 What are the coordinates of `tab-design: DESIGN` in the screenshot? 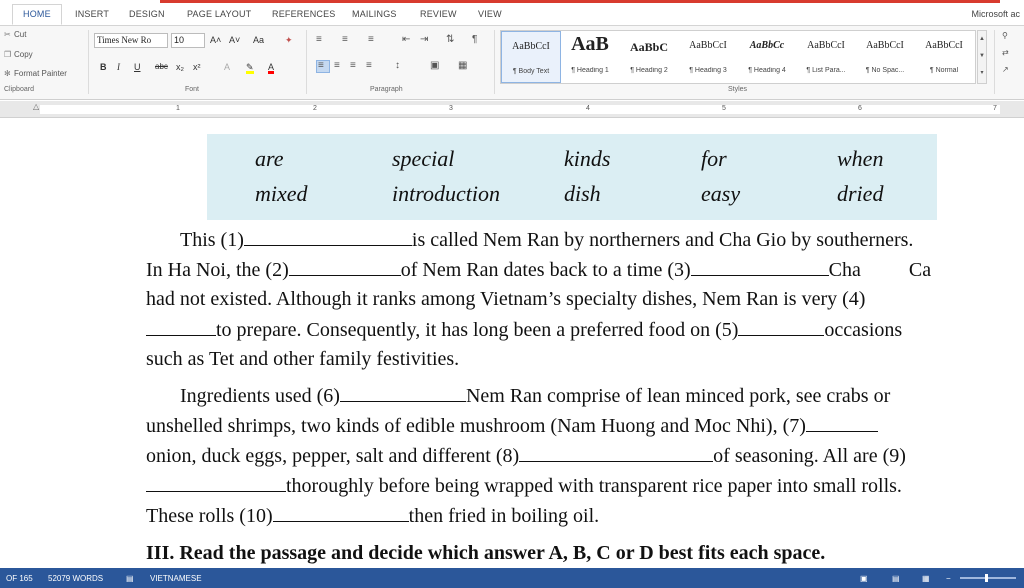 It's located at (147, 14).